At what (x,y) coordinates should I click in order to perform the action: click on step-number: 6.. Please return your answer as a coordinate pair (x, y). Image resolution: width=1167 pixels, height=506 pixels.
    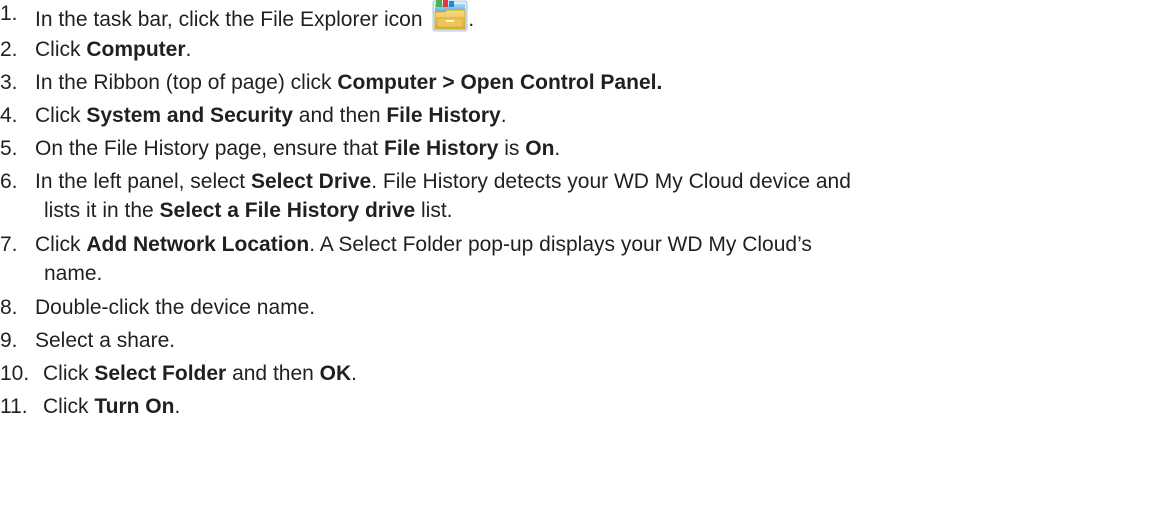
    Looking at the image, I should click on (9, 181).